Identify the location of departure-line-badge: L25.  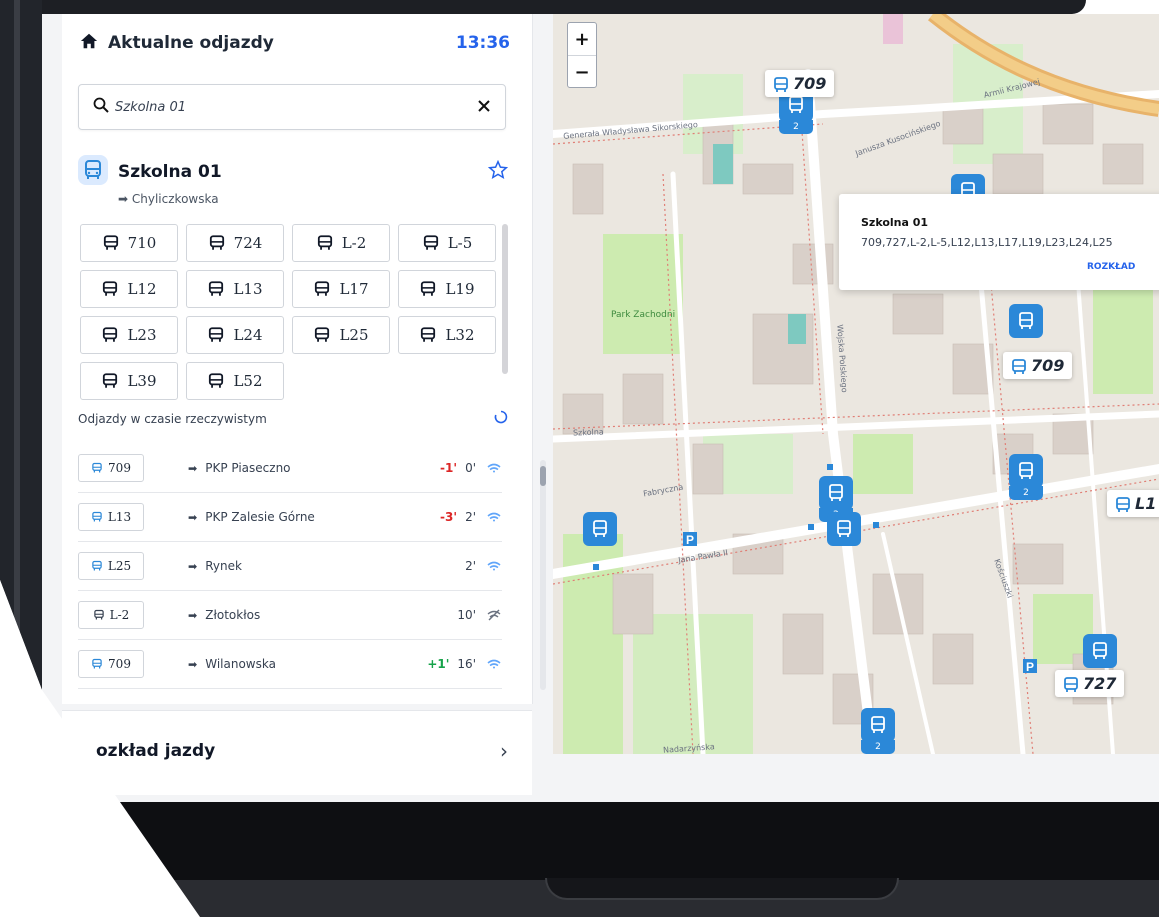
(111, 566).